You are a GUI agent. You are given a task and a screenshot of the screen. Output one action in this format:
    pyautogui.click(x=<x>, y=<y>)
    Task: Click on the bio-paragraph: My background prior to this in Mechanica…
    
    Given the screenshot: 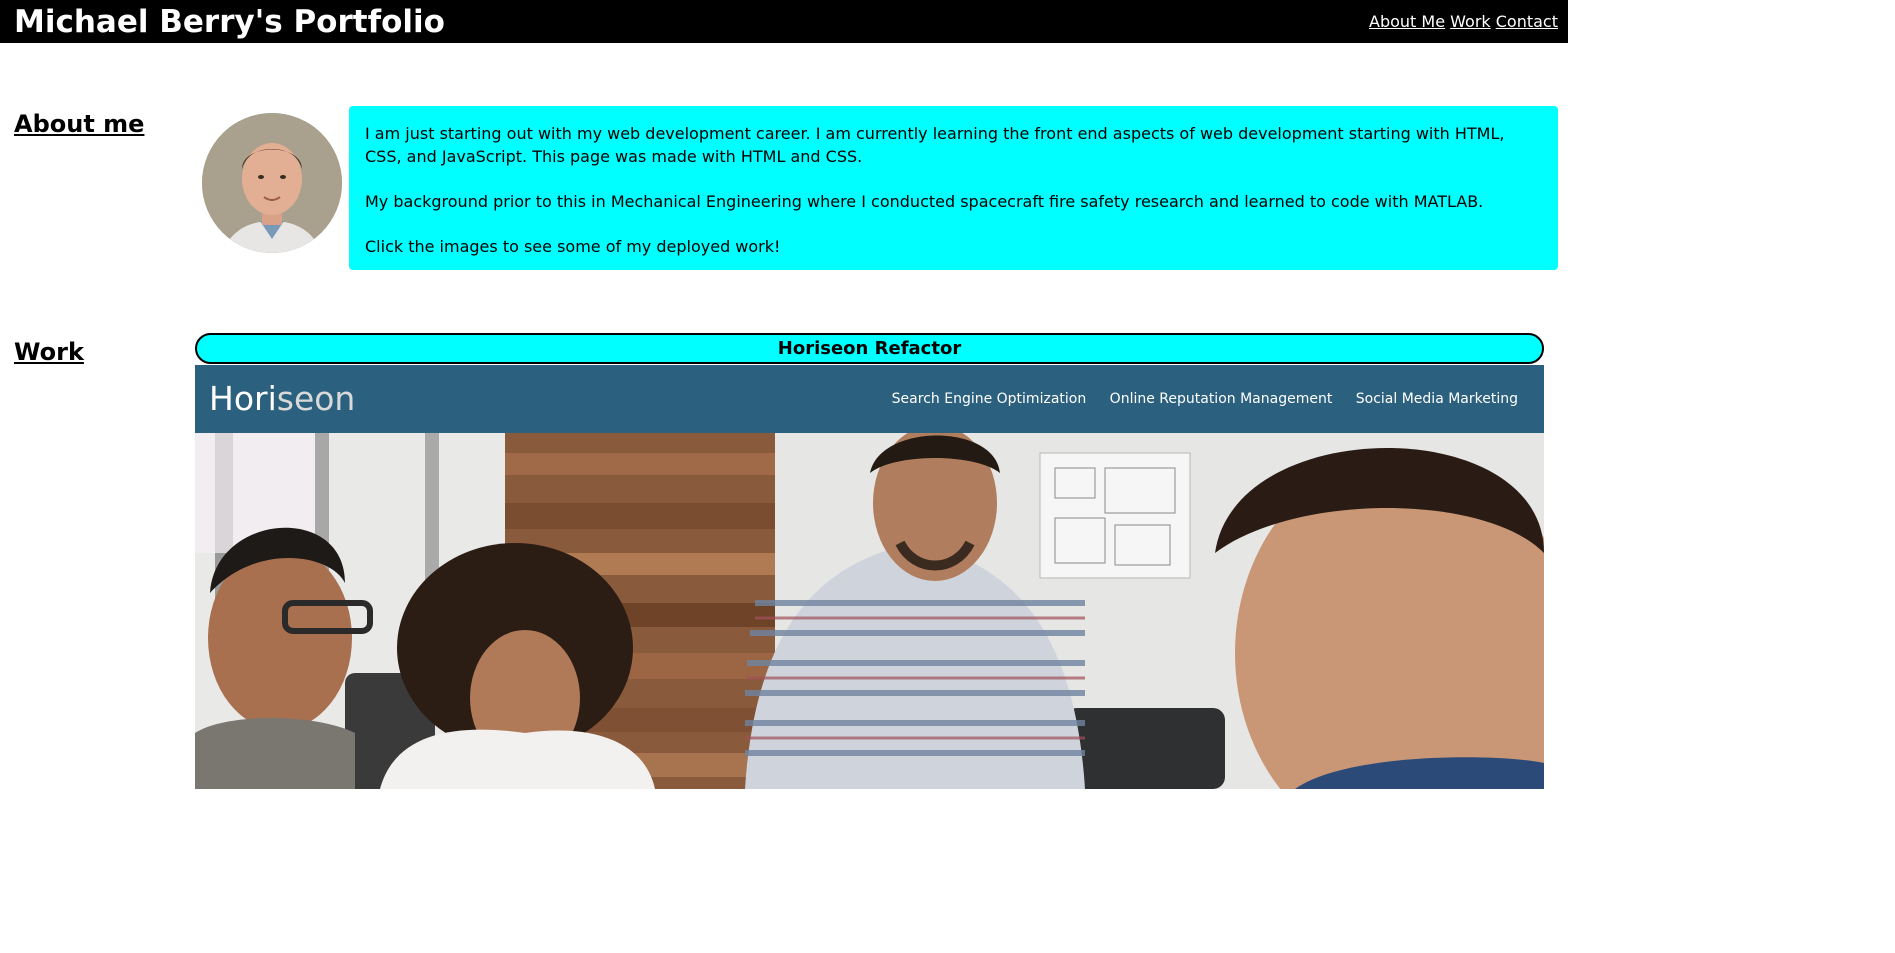 What is the action you would take?
    pyautogui.click(x=924, y=201)
    